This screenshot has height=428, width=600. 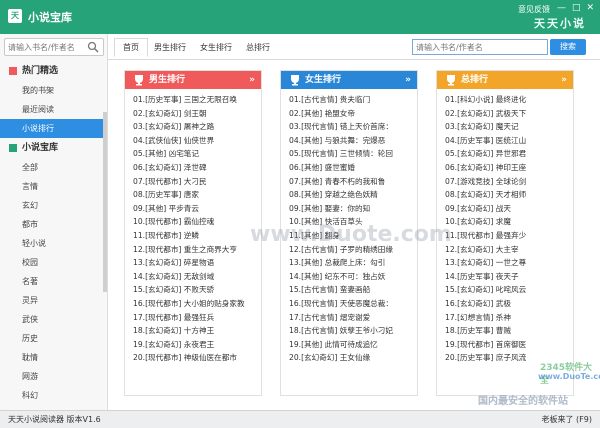 What do you see at coordinates (509, 236) in the screenshot?
I see `list-item: 11.[现代都市] 最强弃少` at bounding box center [509, 236].